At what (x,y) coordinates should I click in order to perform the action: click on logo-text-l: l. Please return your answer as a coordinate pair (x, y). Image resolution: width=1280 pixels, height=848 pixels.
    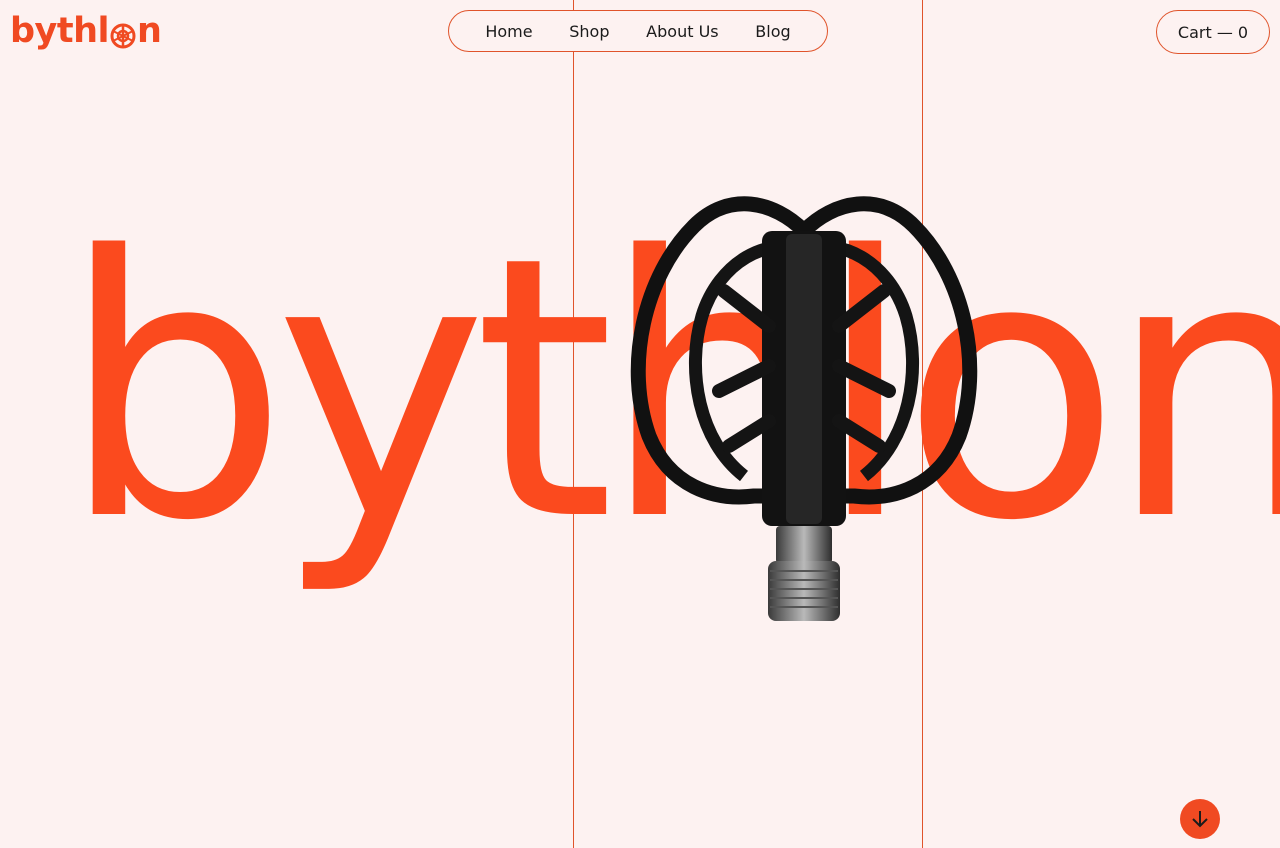
    Looking at the image, I should click on (103, 30).